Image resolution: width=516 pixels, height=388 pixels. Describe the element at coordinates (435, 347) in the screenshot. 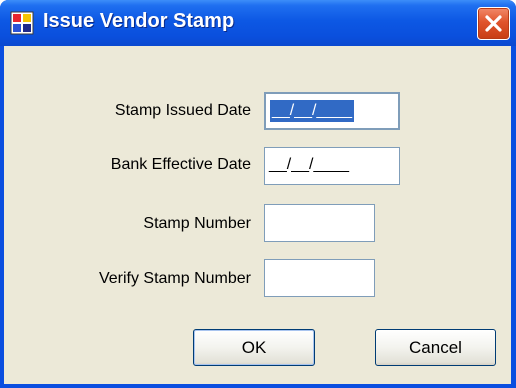

I see `cancel-button: Cancel` at that location.